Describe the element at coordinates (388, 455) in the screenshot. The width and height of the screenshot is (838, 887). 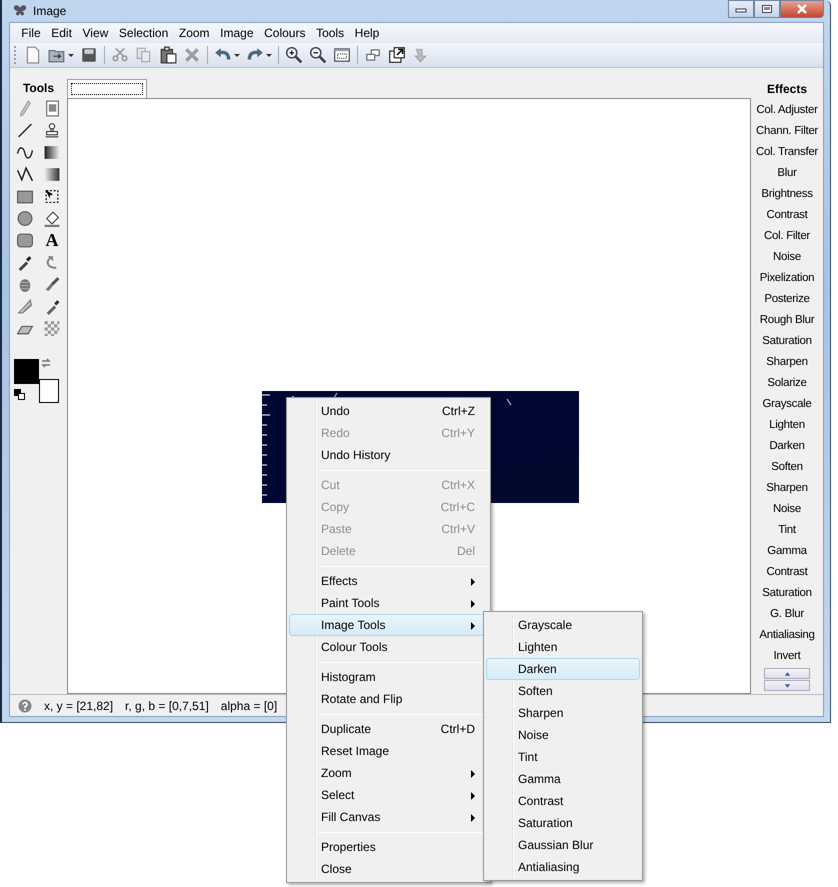
I see `menu-item: Undo History` at that location.